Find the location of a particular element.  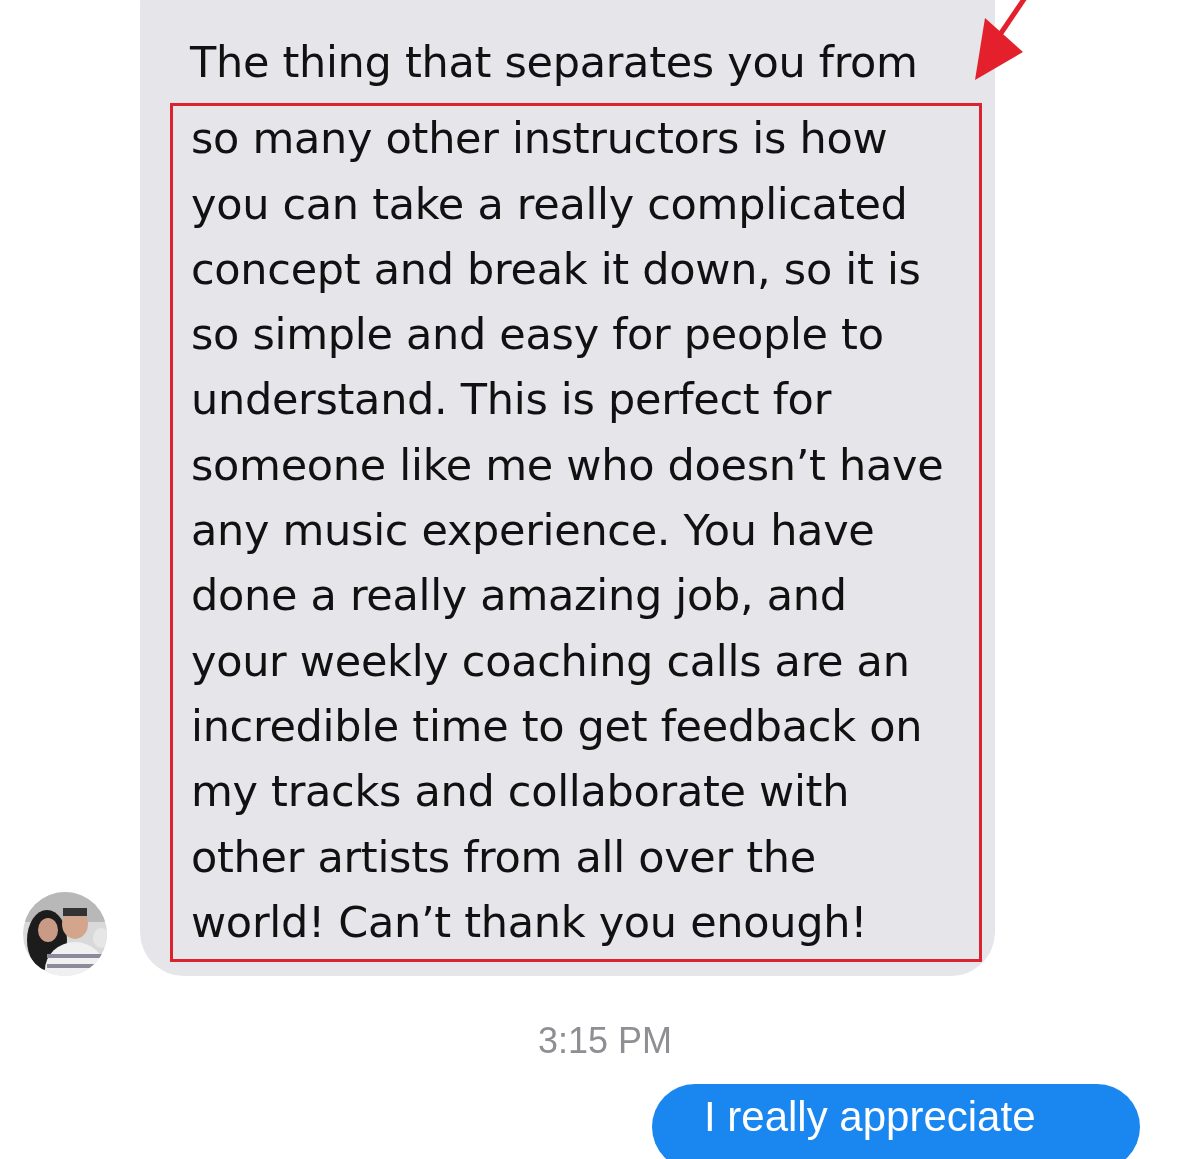

timestamp: 3:15 PM is located at coordinates (605, 1041).